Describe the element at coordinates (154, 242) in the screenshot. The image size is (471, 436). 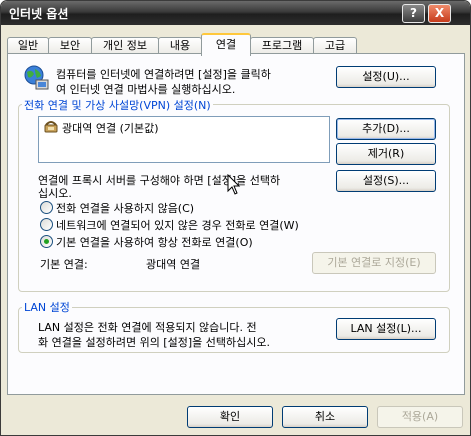
I see `radio-always-dial-label: 기본 연결을 사용하여 항상 전화로 연결(O)` at that location.